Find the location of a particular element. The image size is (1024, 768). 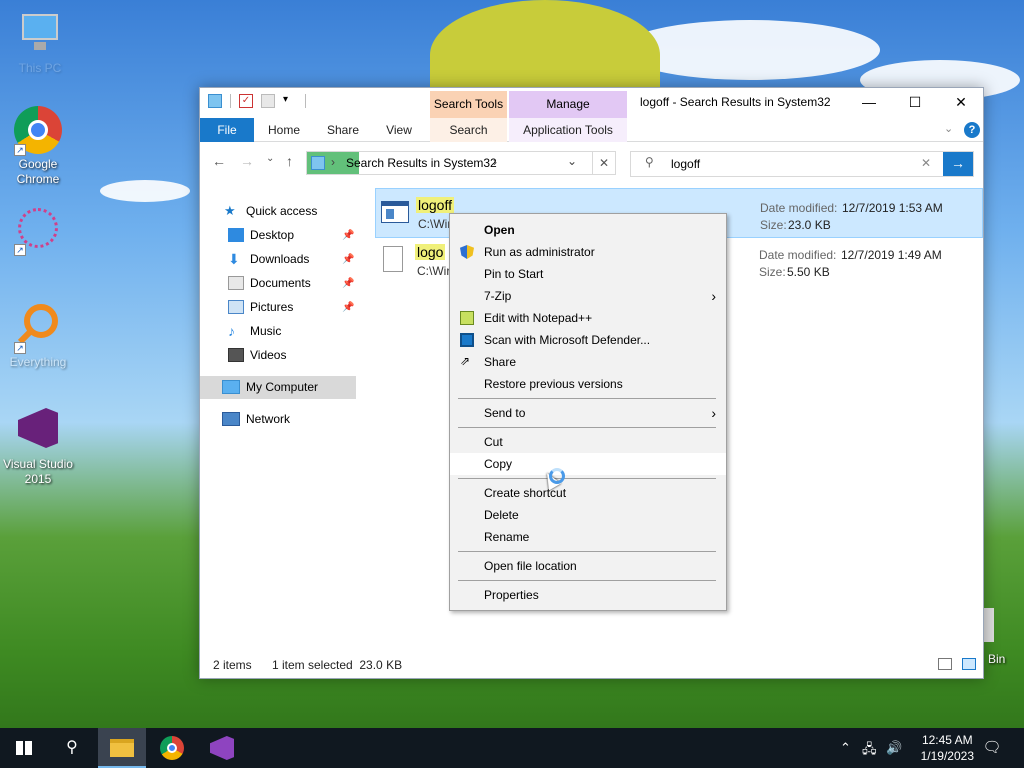

menu-item-create-shortcut: Create shortcut is located at coordinates (588, 493).